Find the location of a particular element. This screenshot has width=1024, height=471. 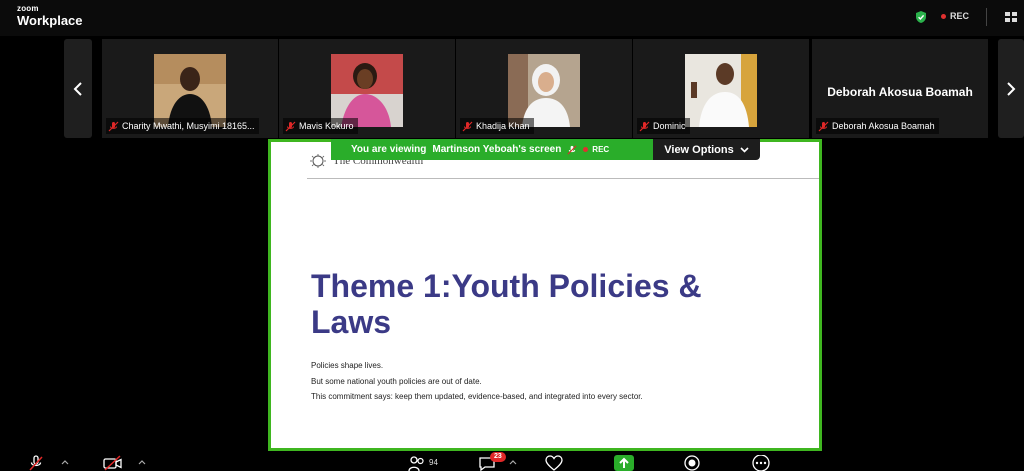

video-options-caret-icon is located at coordinates (142, 462).